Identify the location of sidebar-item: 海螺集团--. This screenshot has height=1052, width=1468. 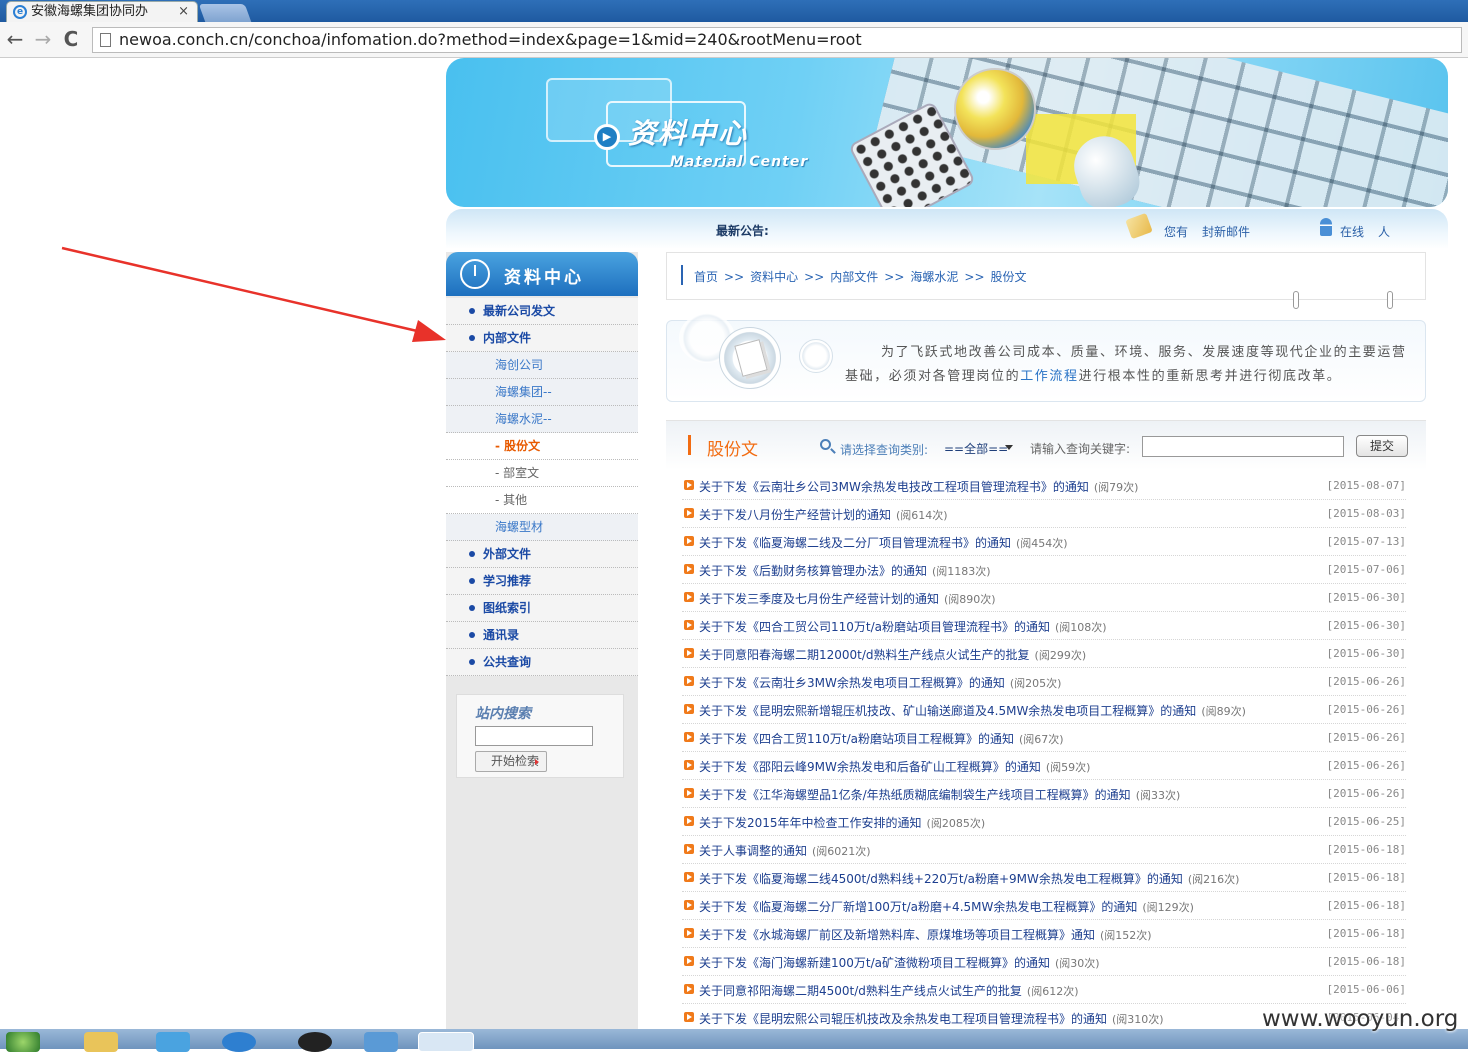
(542, 392).